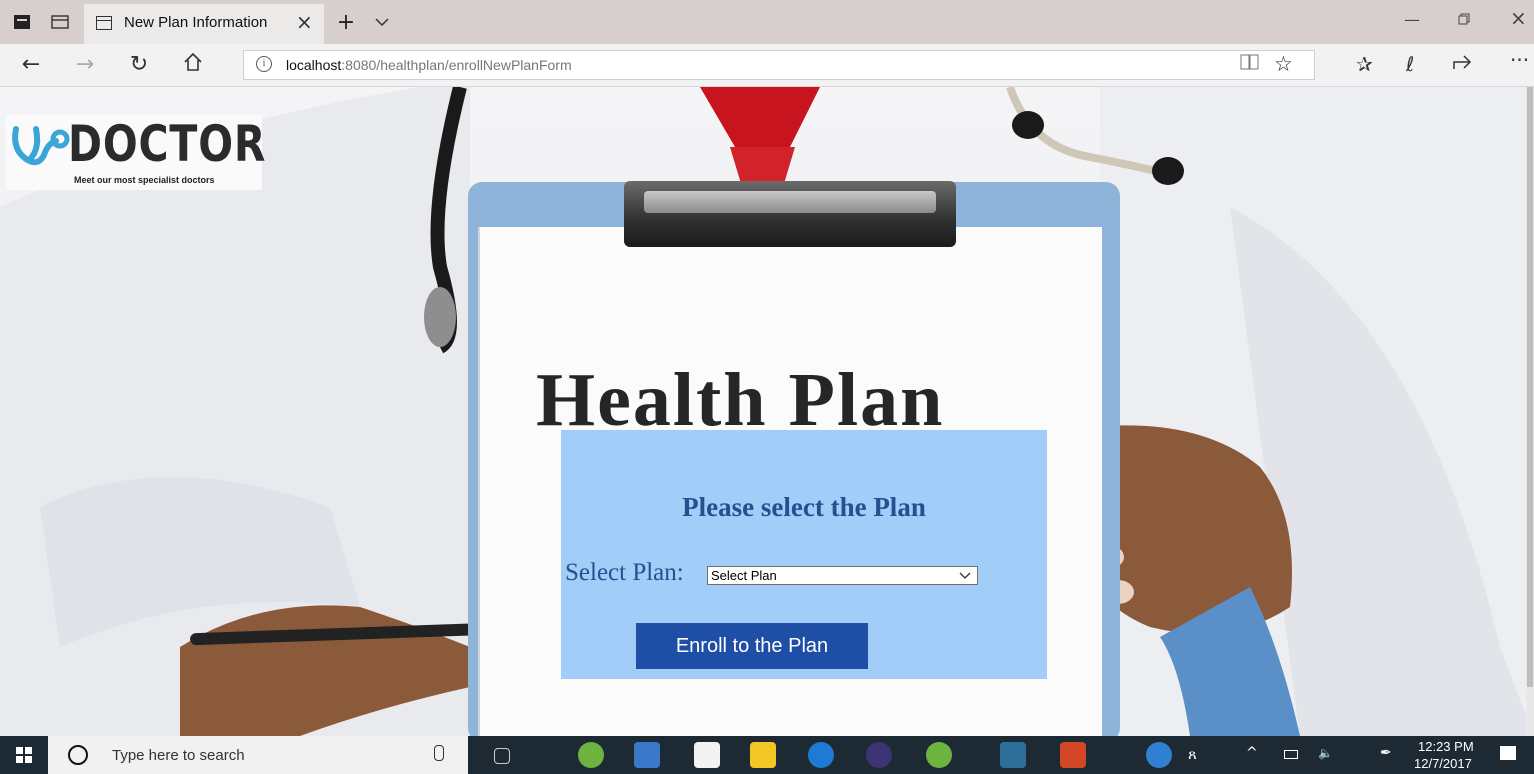 This screenshot has height=774, width=1534. I want to click on volume-icon: 🔈, so click(1325, 753).